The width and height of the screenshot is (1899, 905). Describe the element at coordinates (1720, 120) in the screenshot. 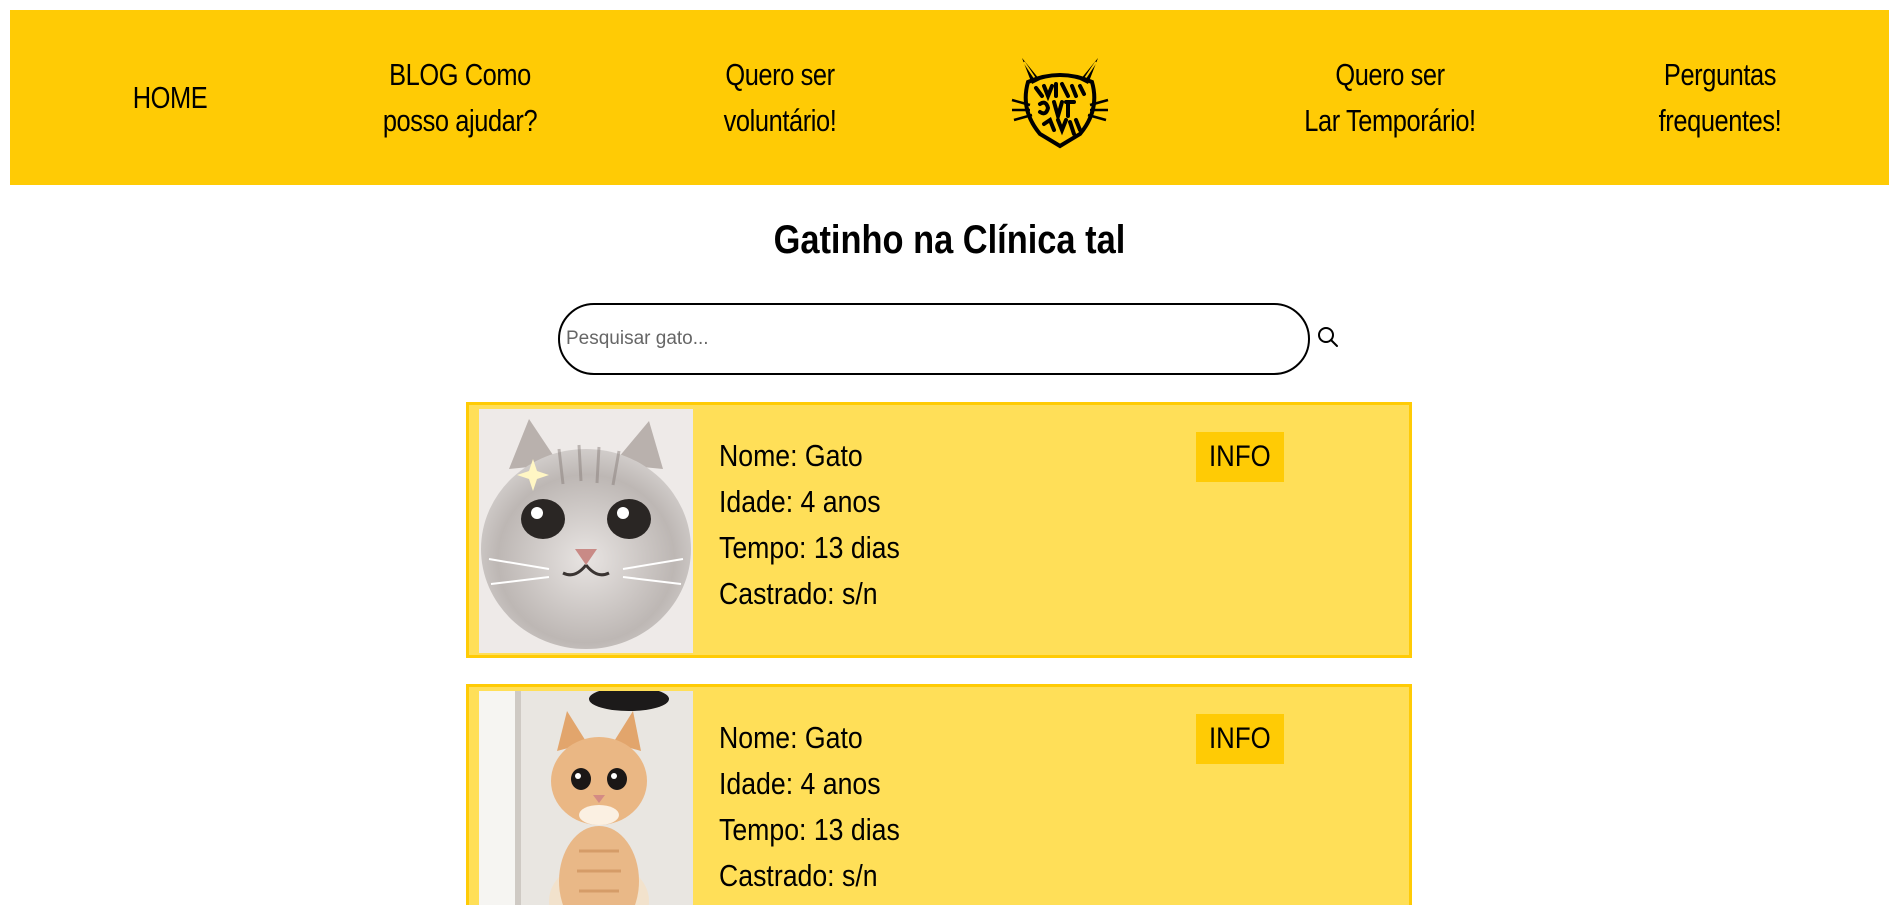

I see `nav-faq-line2: frequentes!` at that location.